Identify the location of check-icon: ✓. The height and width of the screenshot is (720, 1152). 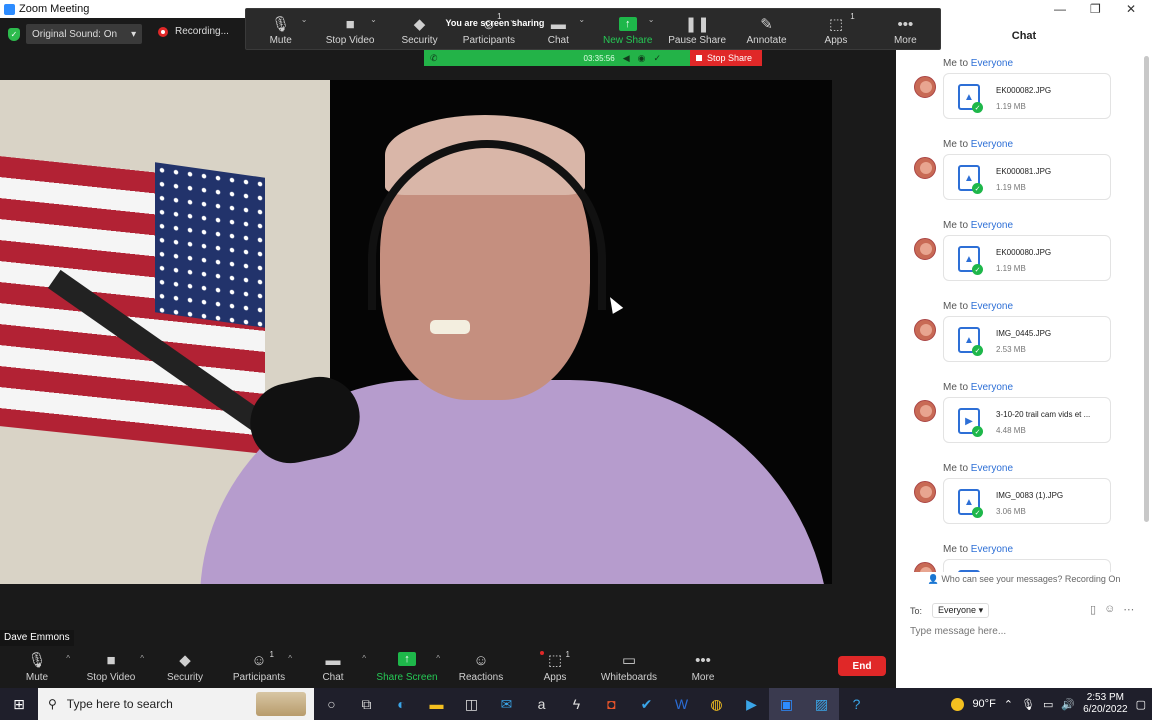
(977, 269).